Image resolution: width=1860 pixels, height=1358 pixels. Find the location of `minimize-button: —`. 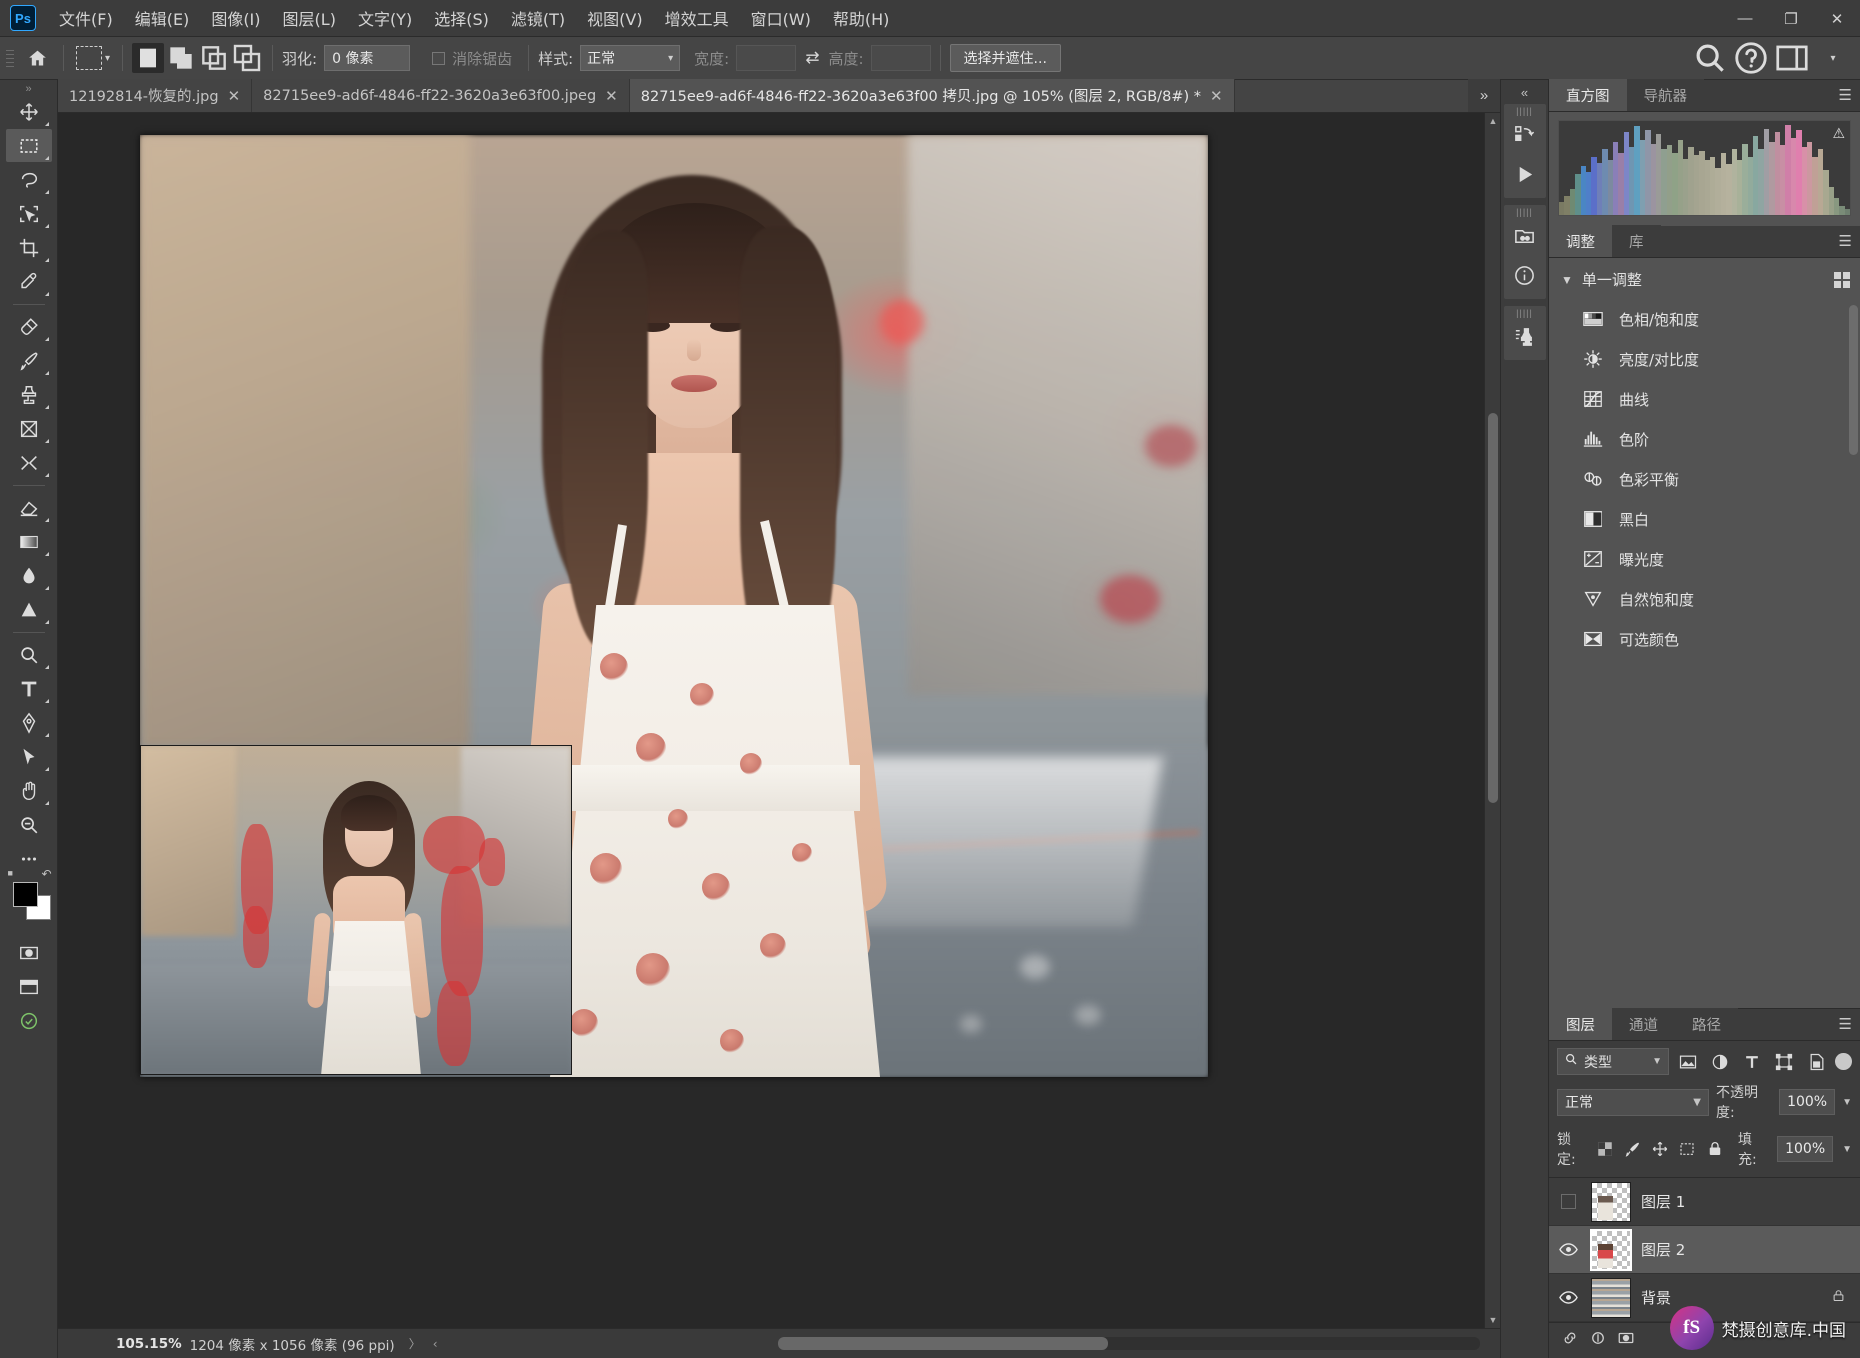

minimize-button: — is located at coordinates (1745, 18).